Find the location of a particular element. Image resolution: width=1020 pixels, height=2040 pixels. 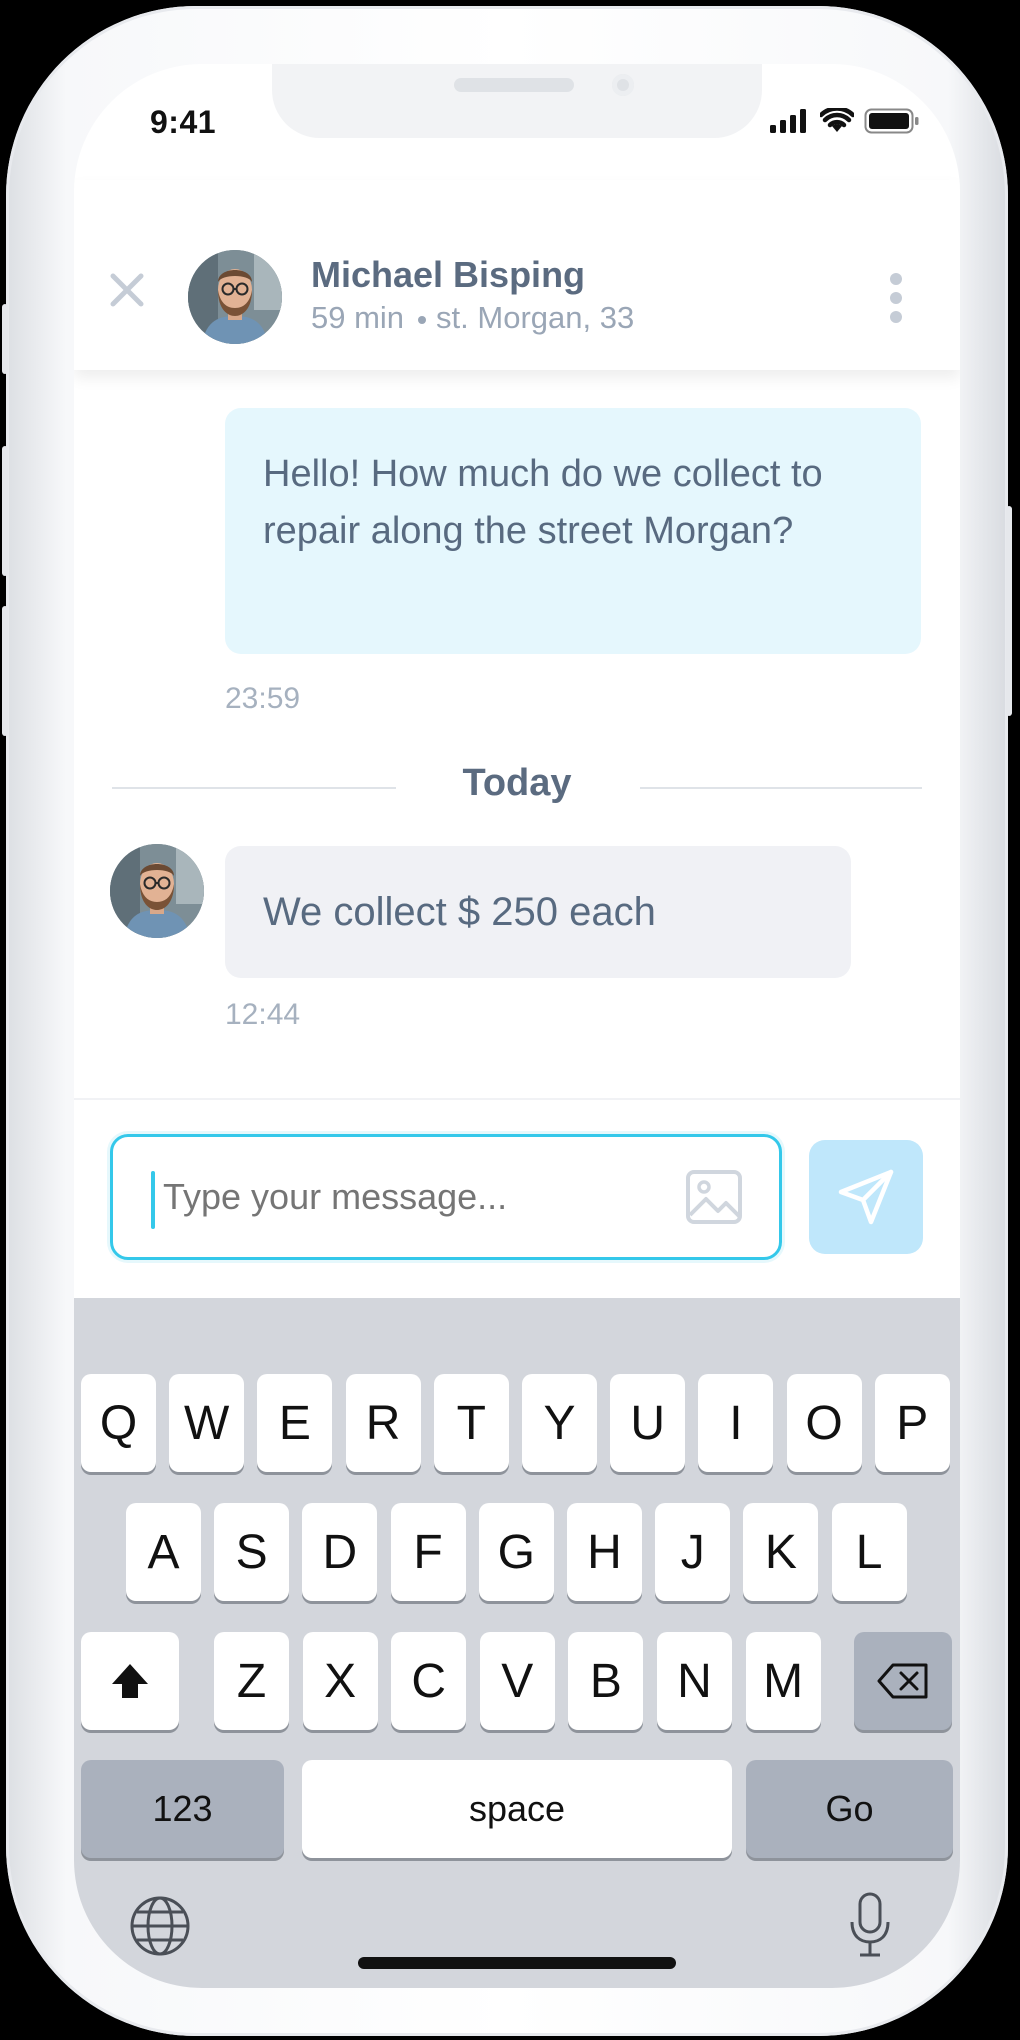

close-icon is located at coordinates (127, 290).